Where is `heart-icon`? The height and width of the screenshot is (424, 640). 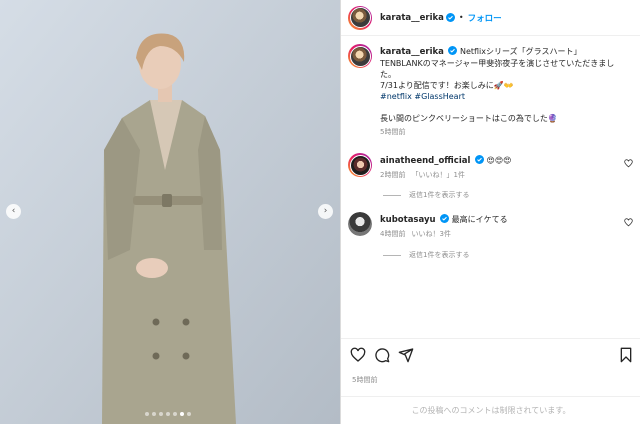 heart-icon is located at coordinates (358, 355).